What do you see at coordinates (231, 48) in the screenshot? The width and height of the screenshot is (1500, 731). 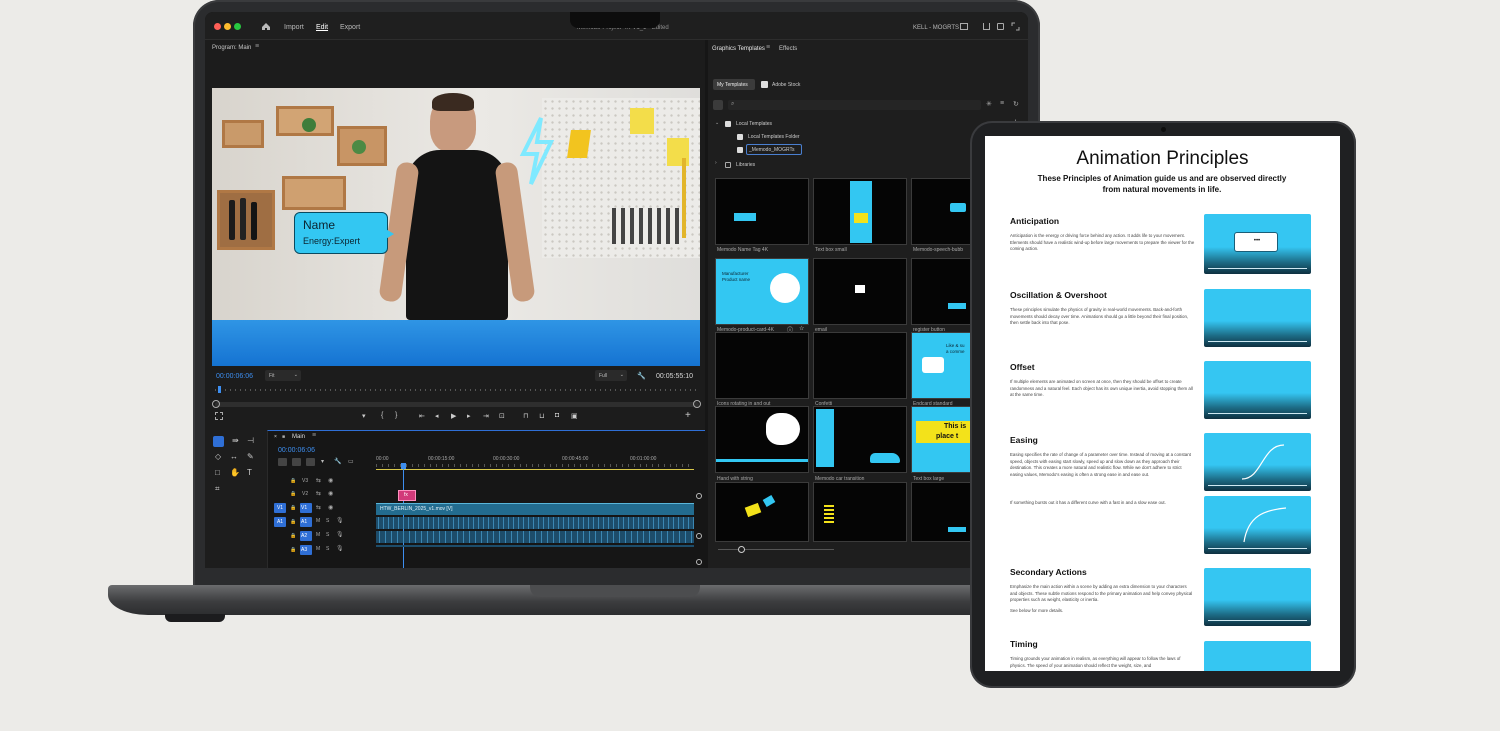 I see `program-monitor-tab: Program: Main` at bounding box center [231, 48].